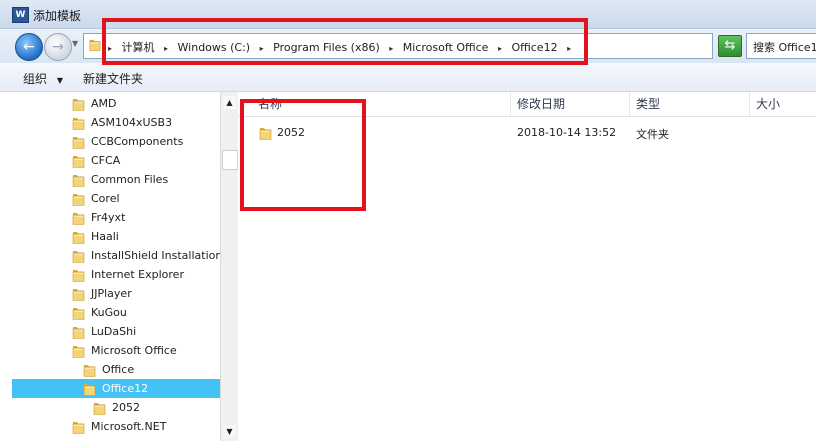  What do you see at coordinates (783, 104) in the screenshot?
I see `column-header-size: 大小` at bounding box center [783, 104].